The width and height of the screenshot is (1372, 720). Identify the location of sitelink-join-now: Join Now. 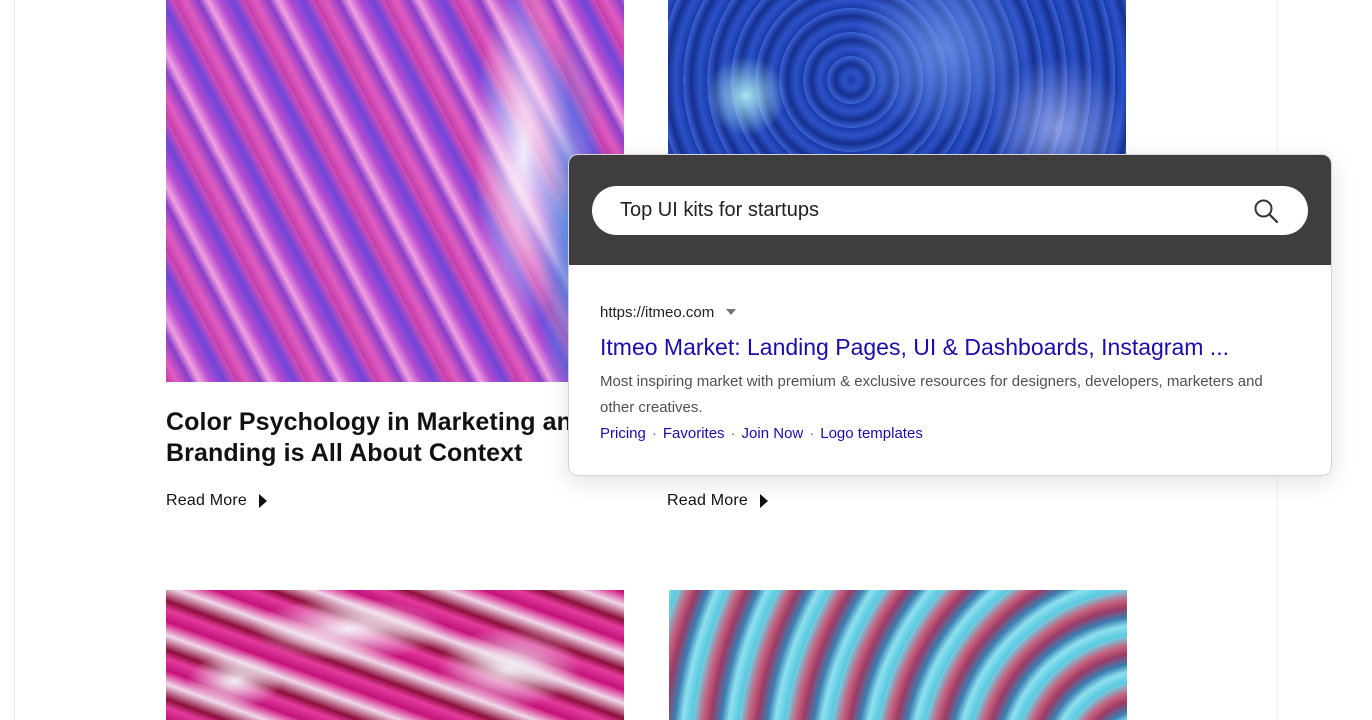
(773, 434).